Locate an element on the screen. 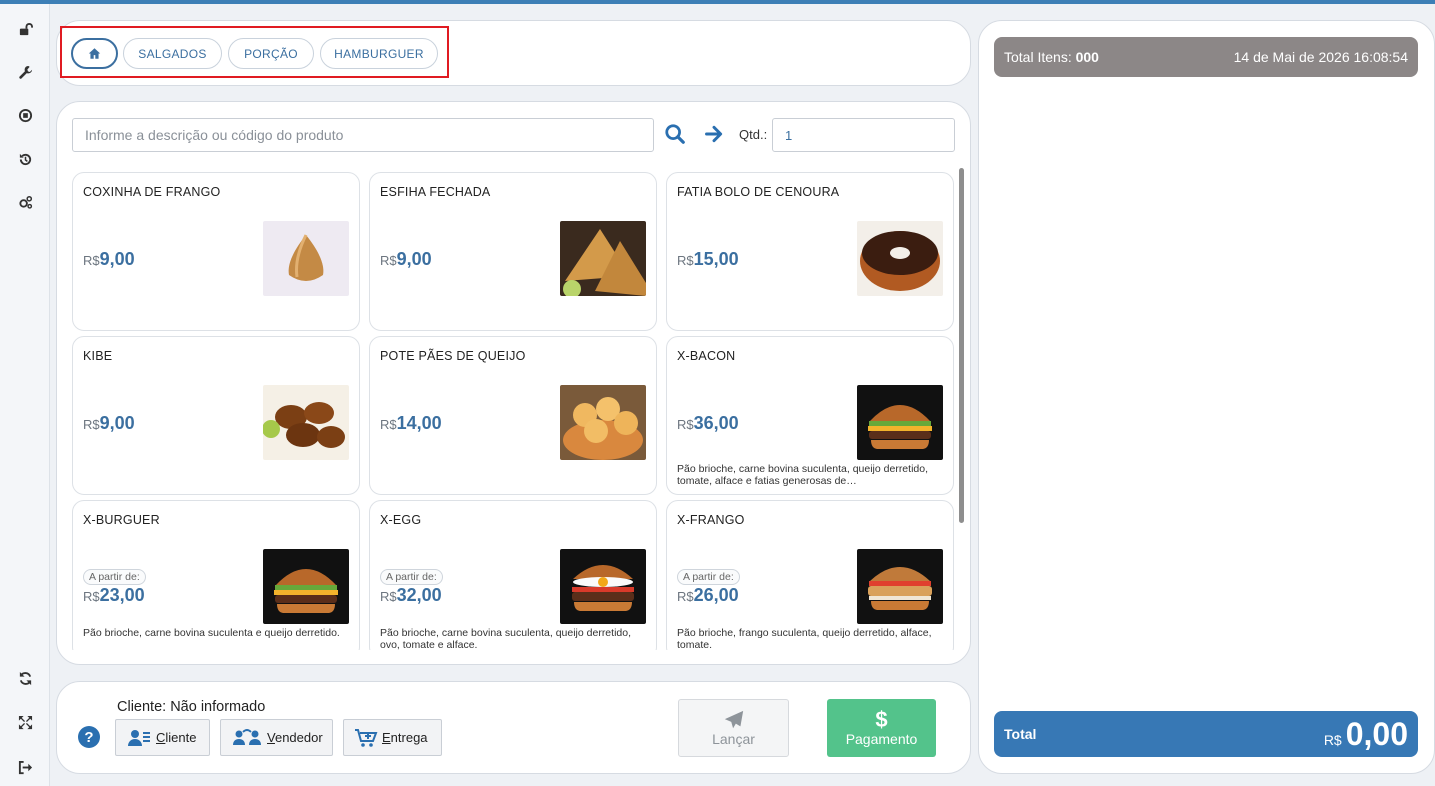  category-porcao: PORÇÃO is located at coordinates (271, 53).